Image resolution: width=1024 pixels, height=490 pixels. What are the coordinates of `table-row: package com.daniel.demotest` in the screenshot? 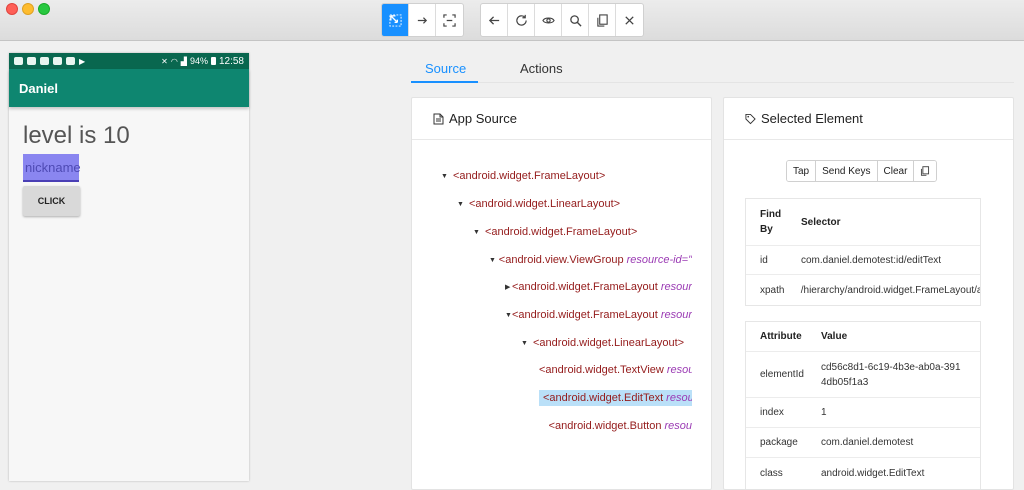 It's located at (863, 443).